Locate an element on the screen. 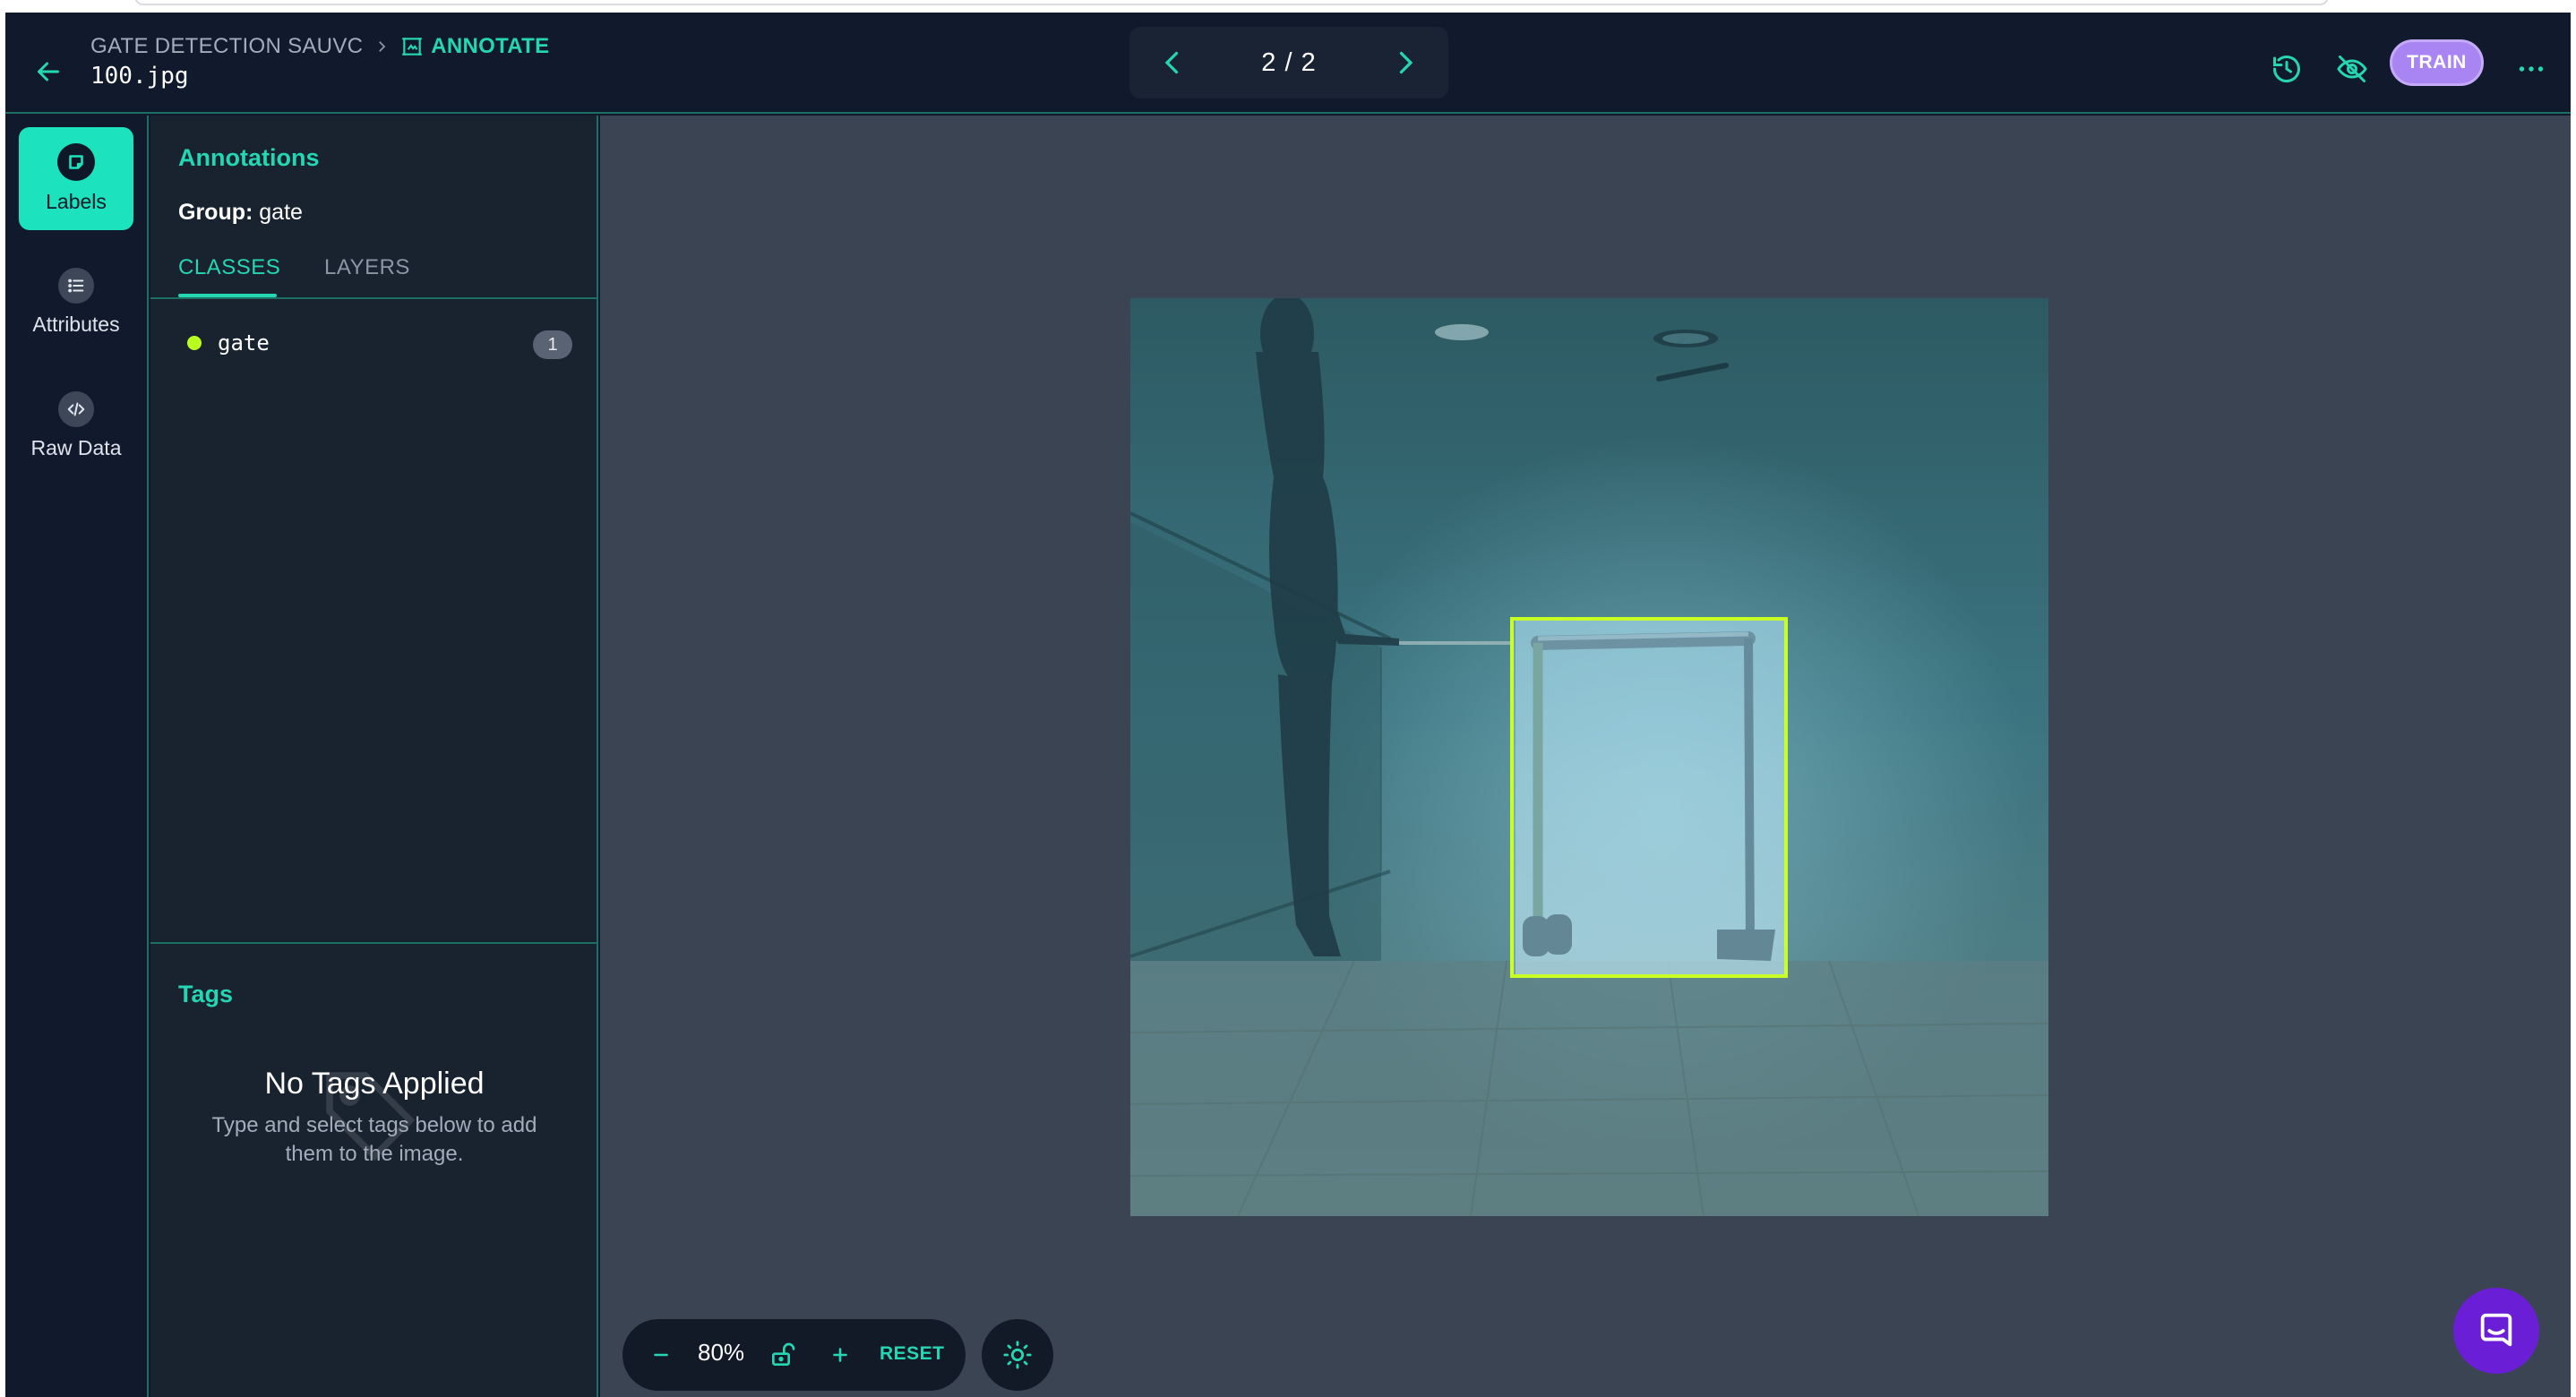 The width and height of the screenshot is (2576, 1397). list-icon is located at coordinates (76, 286).